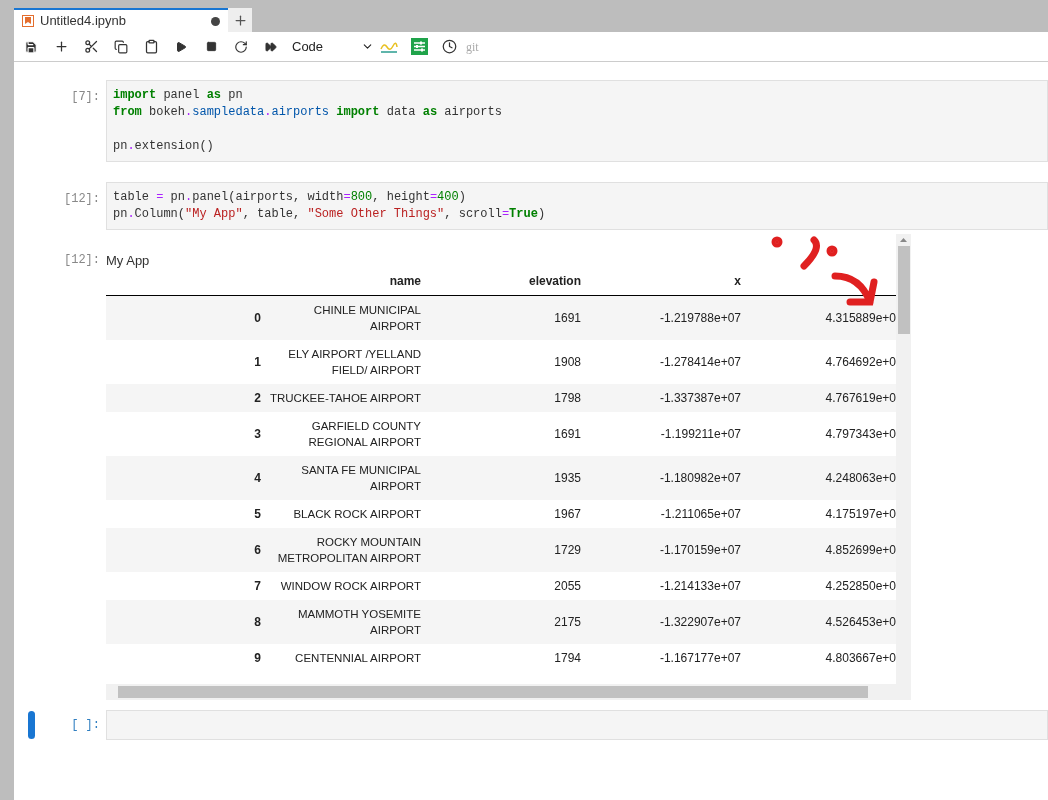 The width and height of the screenshot is (1048, 800). What do you see at coordinates (163, 146) in the screenshot?
I see `code-line: pn.extension()` at bounding box center [163, 146].